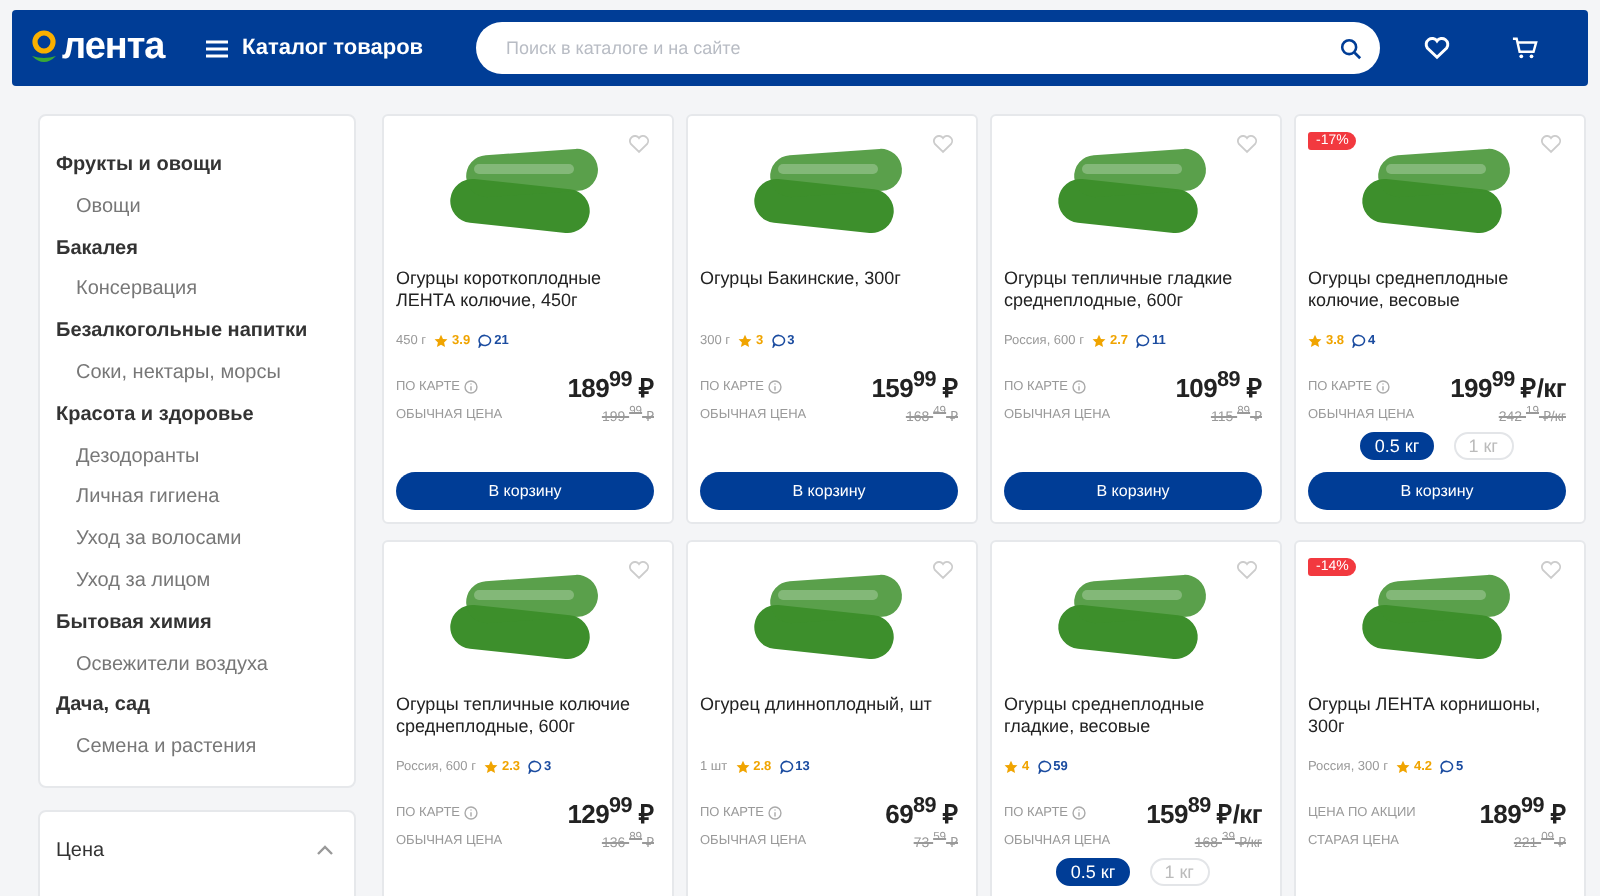  I want to click on cart-icon, so click(1524, 48).